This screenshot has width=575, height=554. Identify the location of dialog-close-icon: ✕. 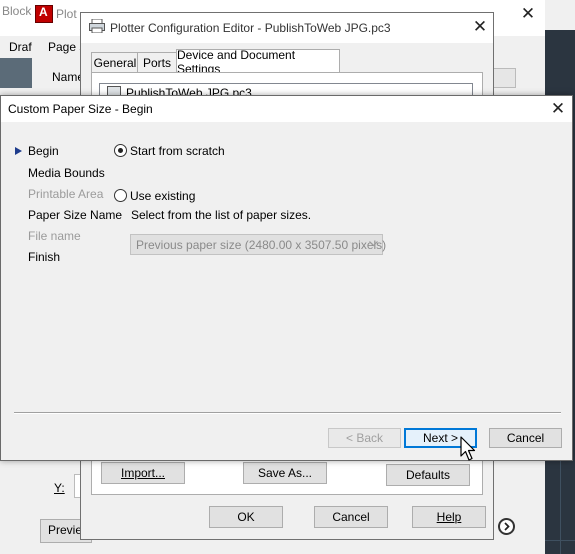
(558, 109).